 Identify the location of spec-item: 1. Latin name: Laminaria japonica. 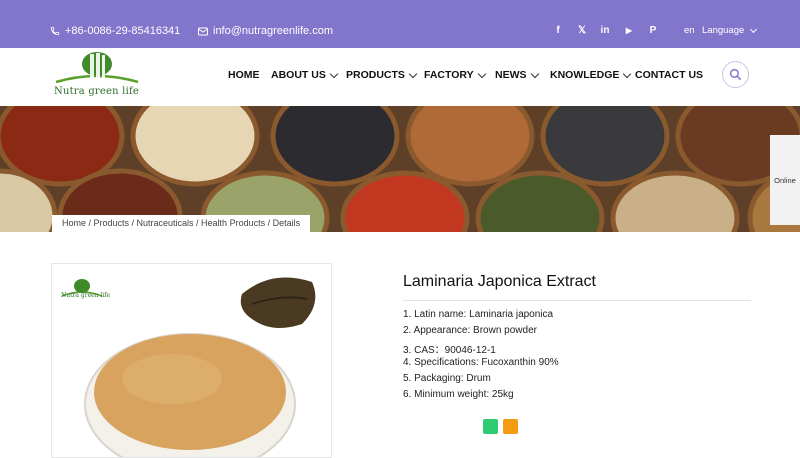
(478, 314).